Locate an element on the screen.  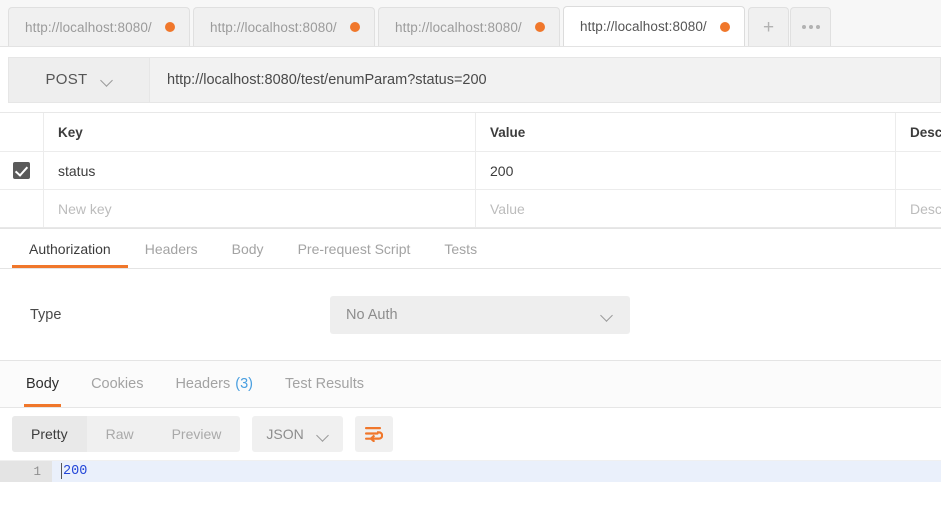
view-mode-label: Preview is located at coordinates (196, 434).